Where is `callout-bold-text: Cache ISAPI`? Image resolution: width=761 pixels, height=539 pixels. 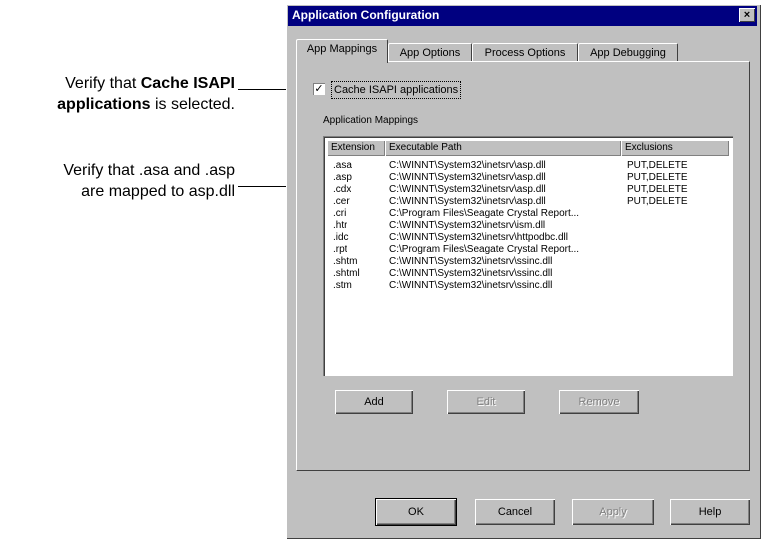 callout-bold-text: Cache ISAPI is located at coordinates (187, 83).